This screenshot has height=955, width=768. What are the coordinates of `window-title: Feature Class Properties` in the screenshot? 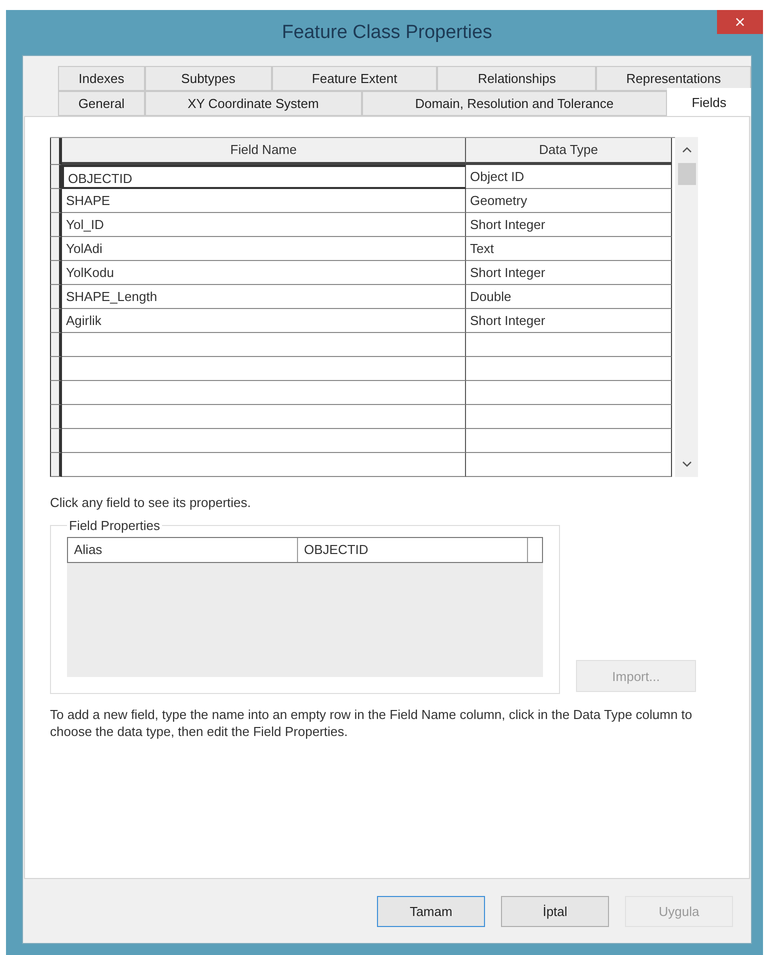 It's located at (387, 33).